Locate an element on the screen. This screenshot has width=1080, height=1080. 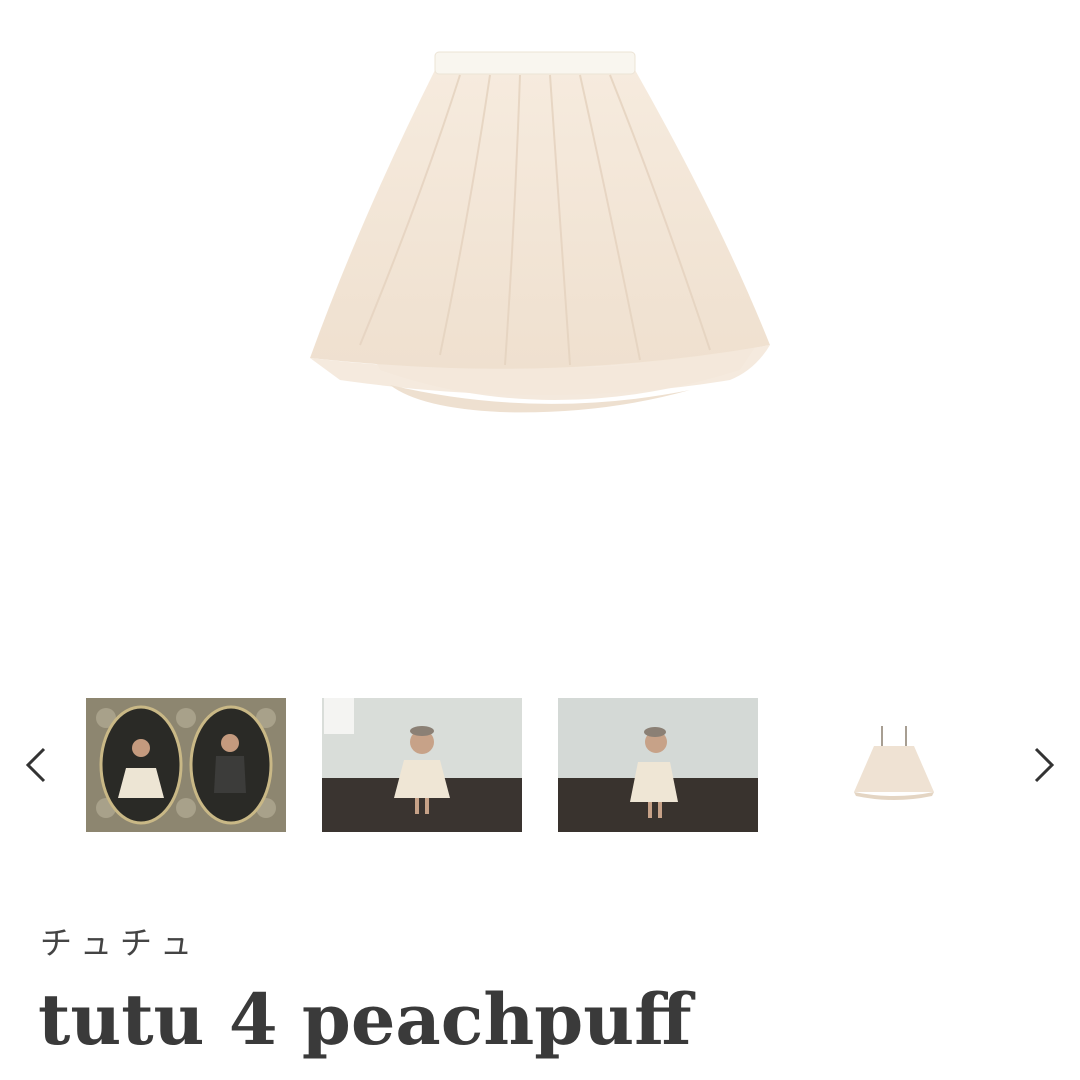
chevron-right-icon is located at coordinates (1044, 765).